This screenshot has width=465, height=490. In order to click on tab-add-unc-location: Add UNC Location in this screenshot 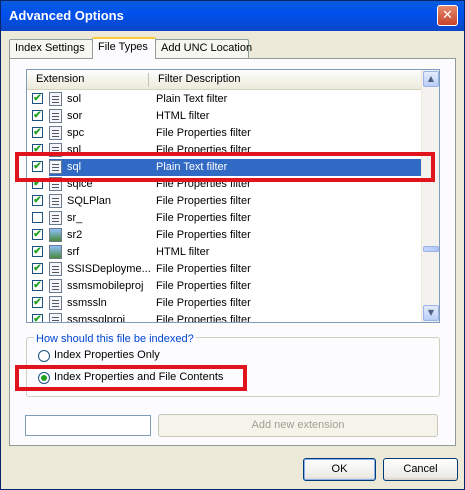, I will do `click(203, 48)`.